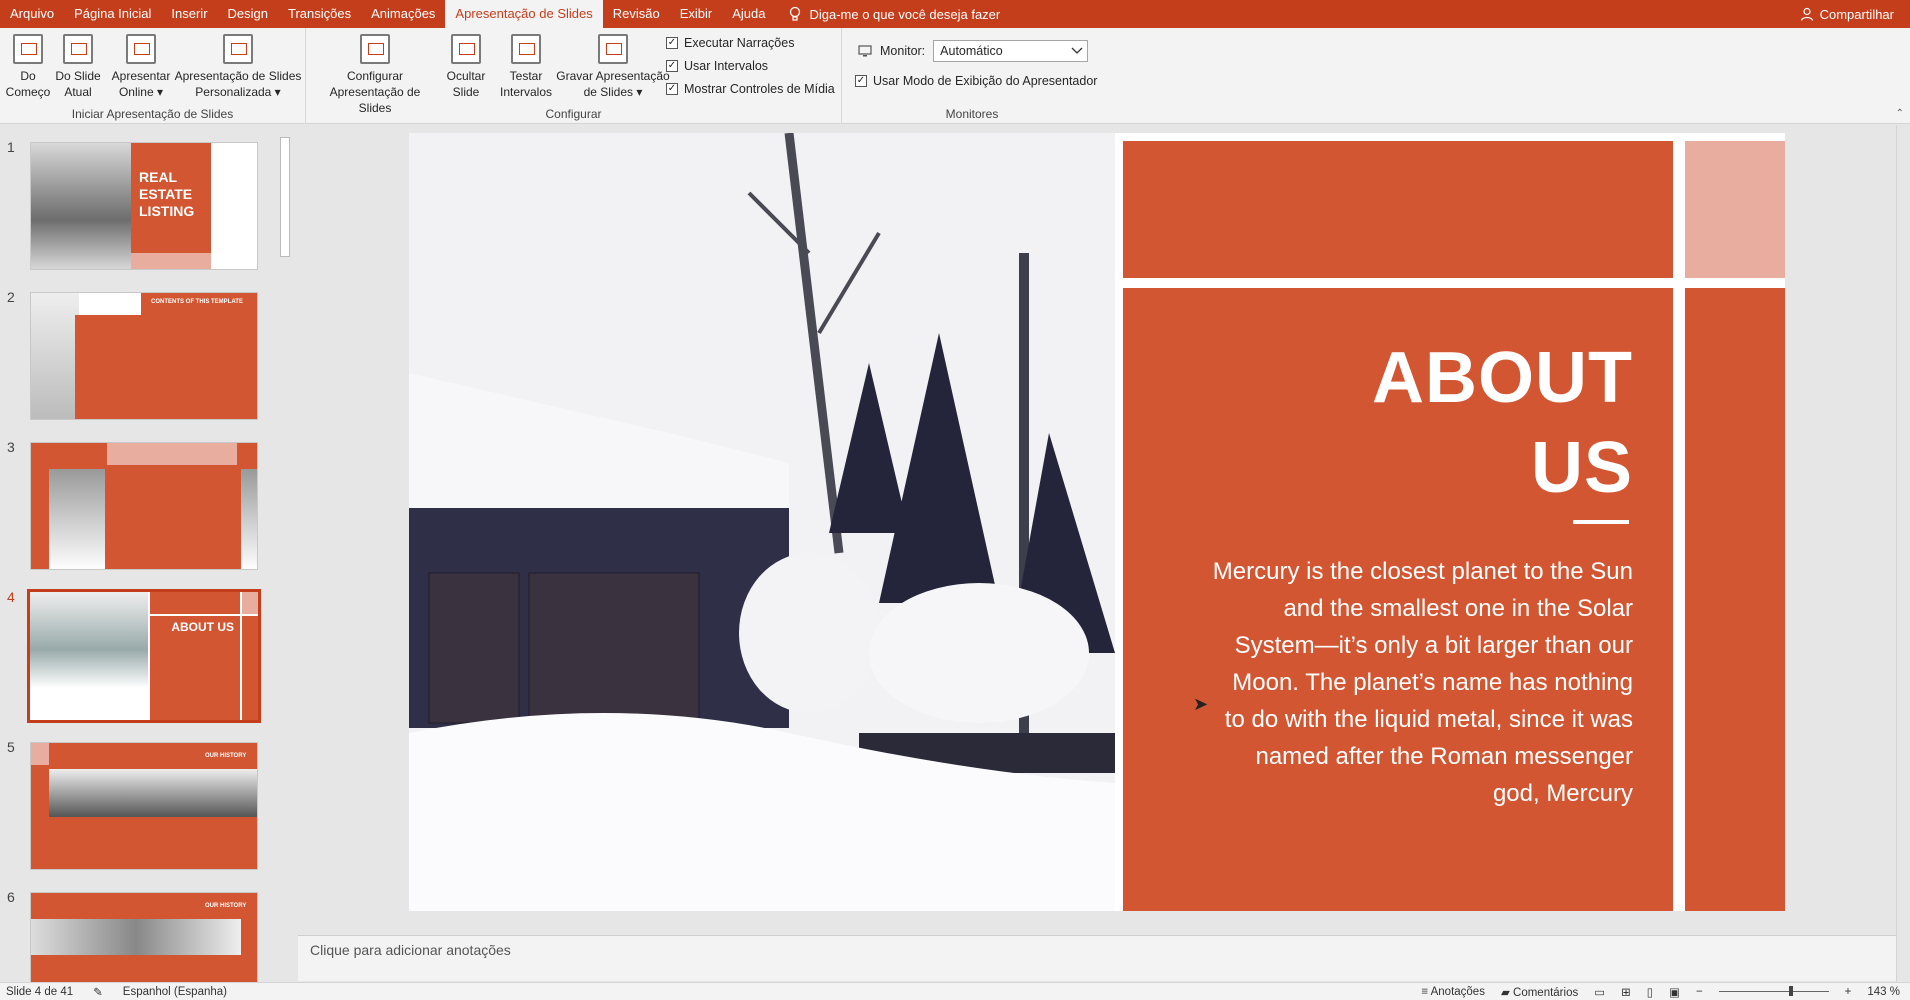 The width and height of the screenshot is (1910, 1000). I want to click on pink-accent-block, so click(1735, 209).